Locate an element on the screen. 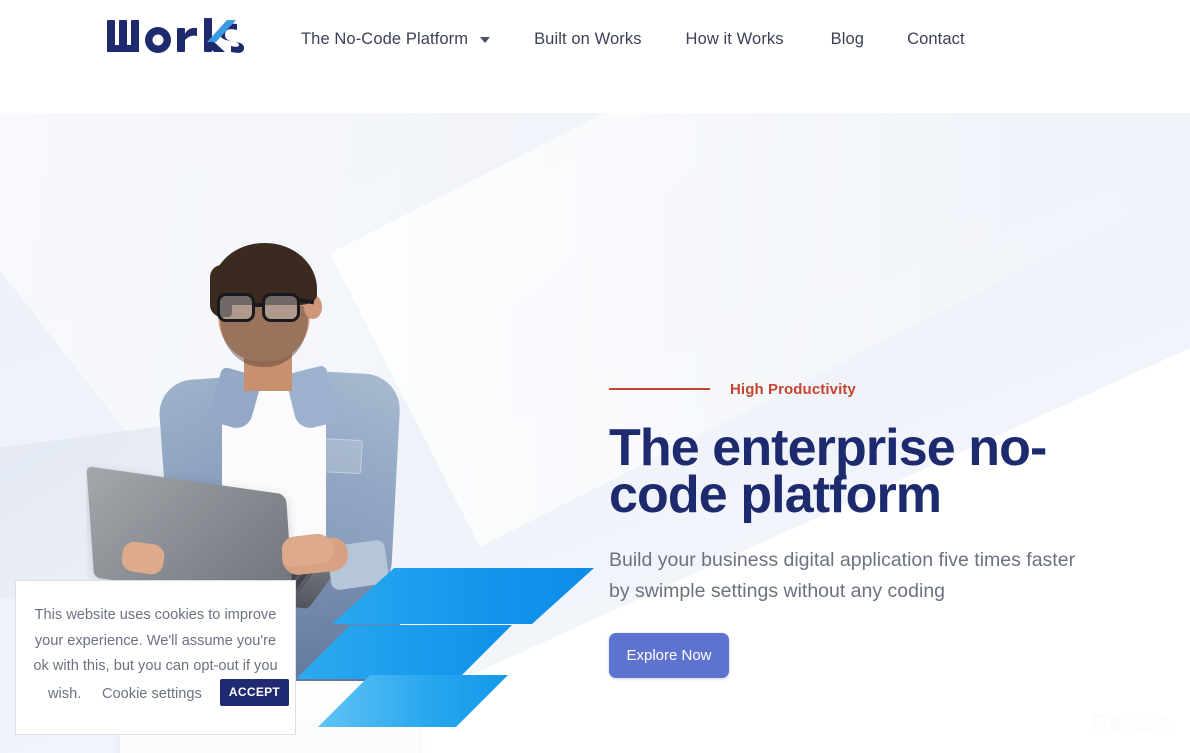 The width and height of the screenshot is (1190, 753). nav-item-contact: Contact is located at coordinates (936, 39).